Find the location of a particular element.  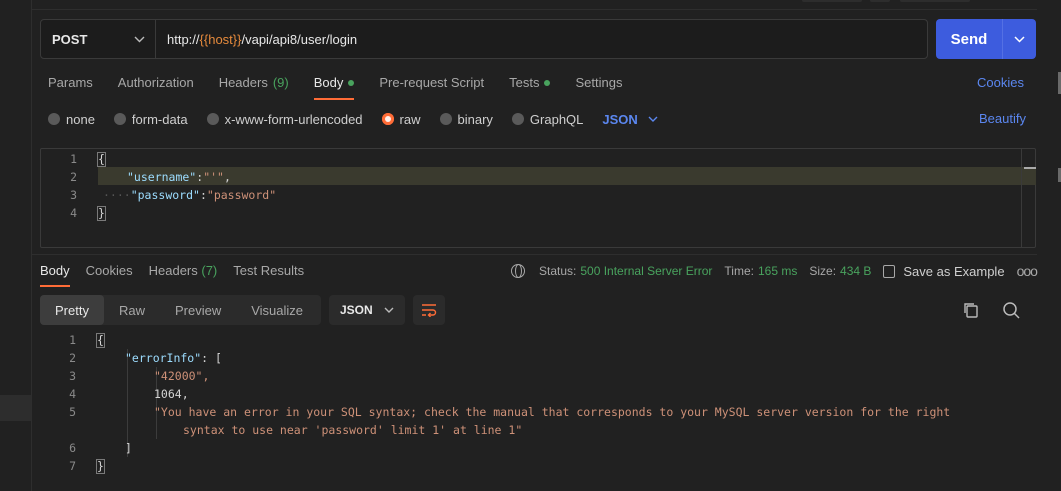

json-key: "password" is located at coordinates (165, 195).